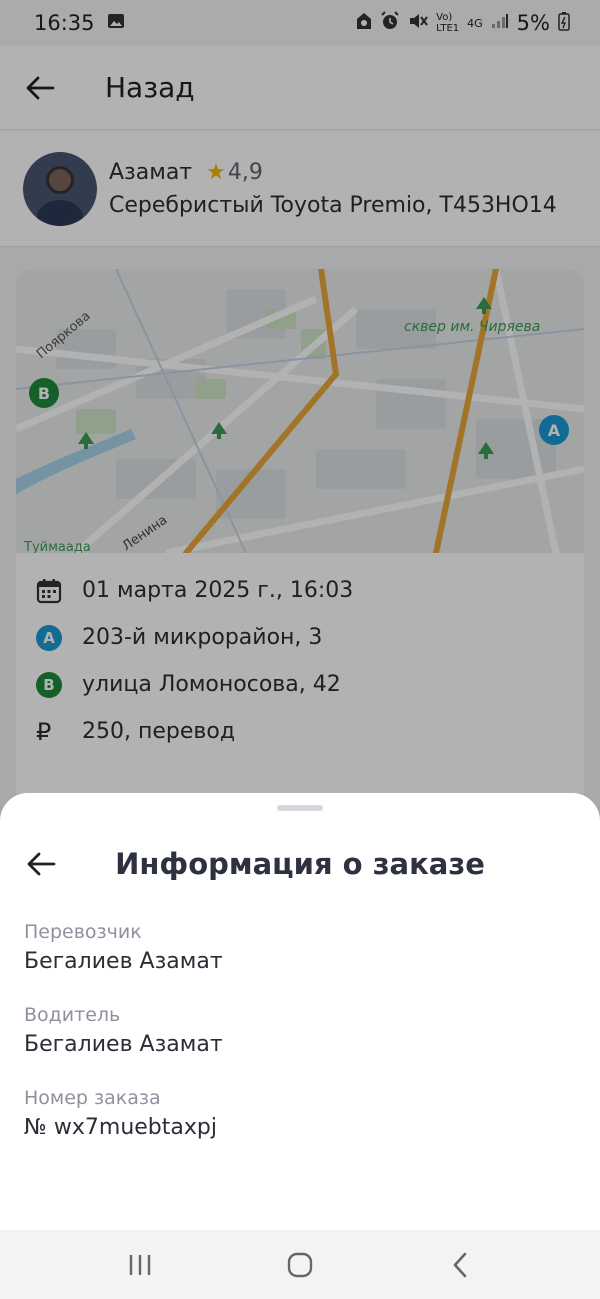  I want to click on order-number-label: Номер заказа, so click(92, 1098).